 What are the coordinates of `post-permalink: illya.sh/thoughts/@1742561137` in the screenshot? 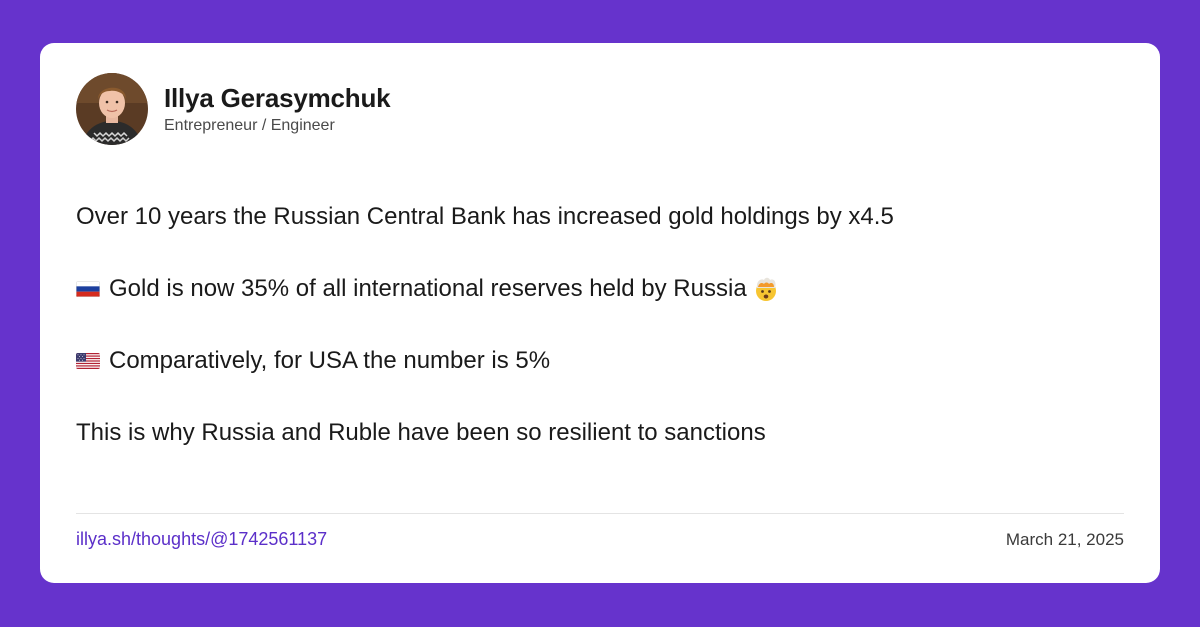 It's located at (201, 539).